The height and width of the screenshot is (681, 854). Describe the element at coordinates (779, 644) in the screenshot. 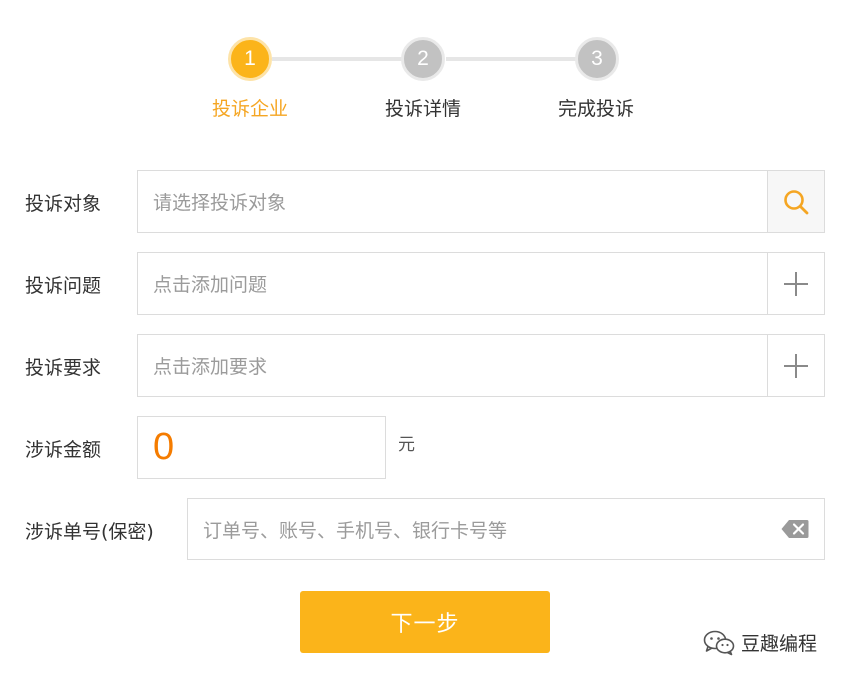

I see `watermark-text: 豆趣编程` at that location.